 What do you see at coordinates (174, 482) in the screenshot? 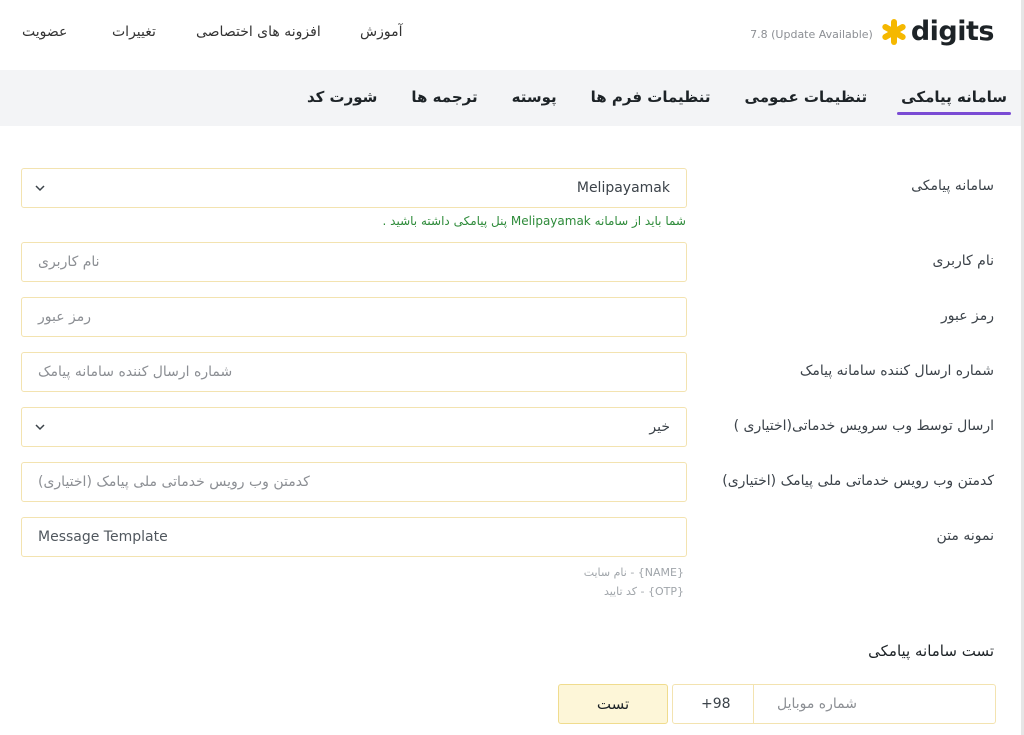
I see `webservice-text-placeholder: کدمتن وب رویس خدماتی ملی پیامک (اختیاری)` at bounding box center [174, 482].